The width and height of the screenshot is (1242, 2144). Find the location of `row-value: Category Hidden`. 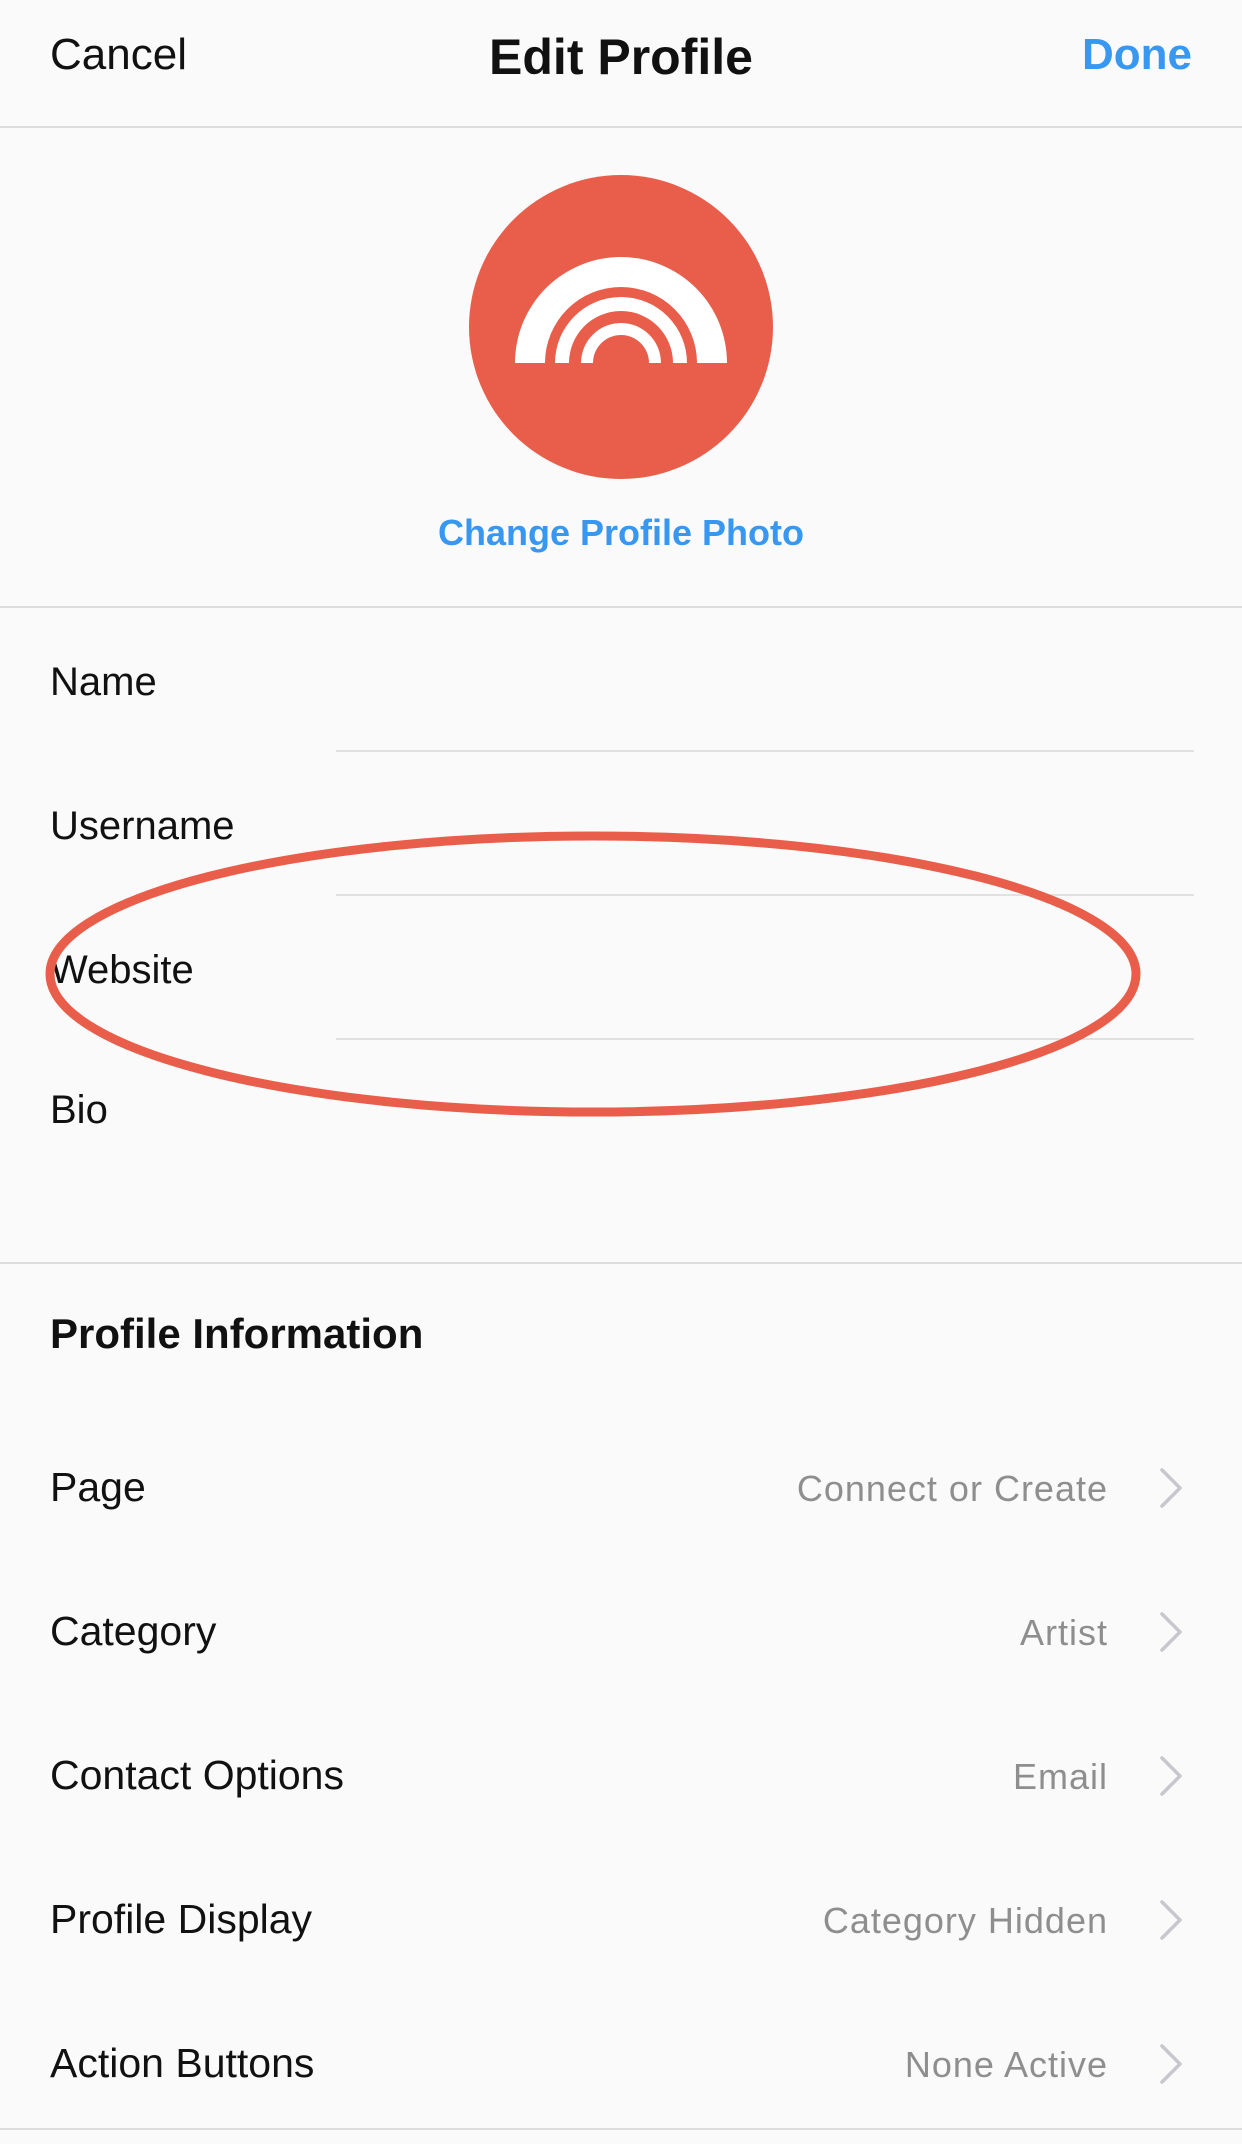

row-value: Category Hidden is located at coordinates (965, 1920).